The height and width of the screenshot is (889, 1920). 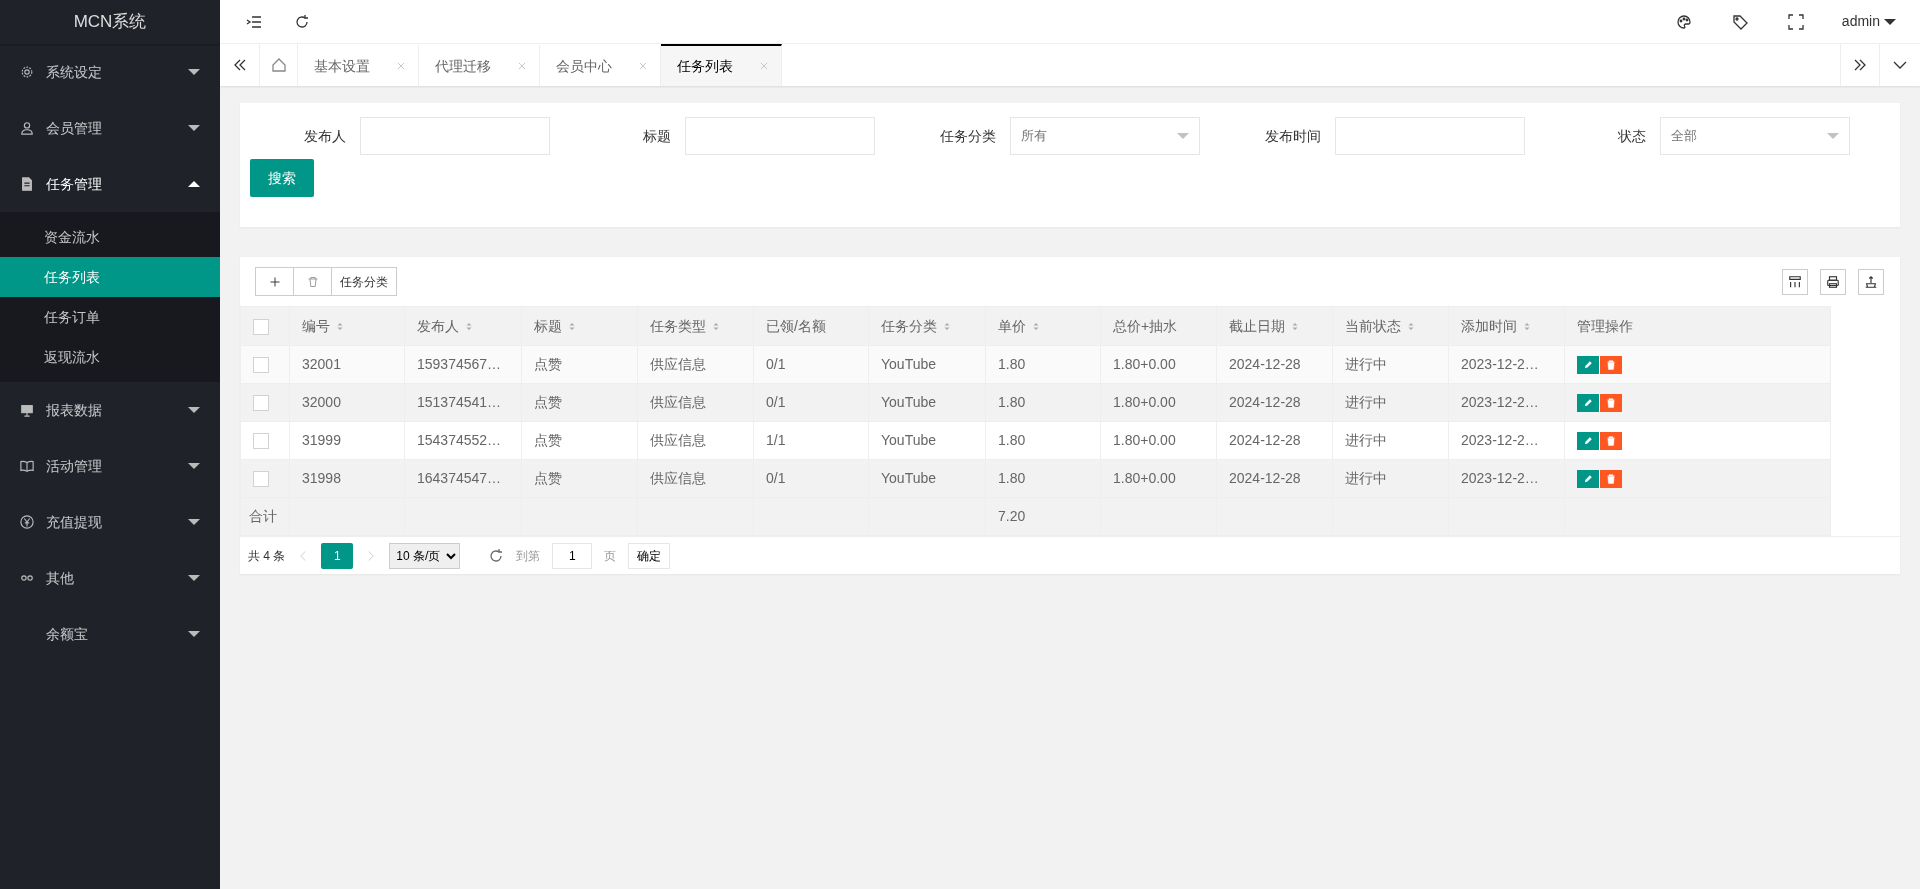 What do you see at coordinates (110, 466) in the screenshot?
I see `menu-item: 活动管理` at bounding box center [110, 466].